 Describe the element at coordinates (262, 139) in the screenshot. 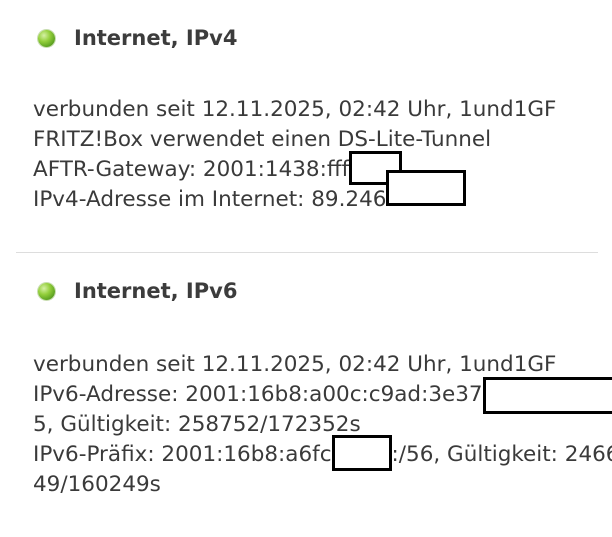

I see `ipv4-ds-lite-info: FRITZ!Box verwendet einen DS-Lite-Tunnel` at that location.